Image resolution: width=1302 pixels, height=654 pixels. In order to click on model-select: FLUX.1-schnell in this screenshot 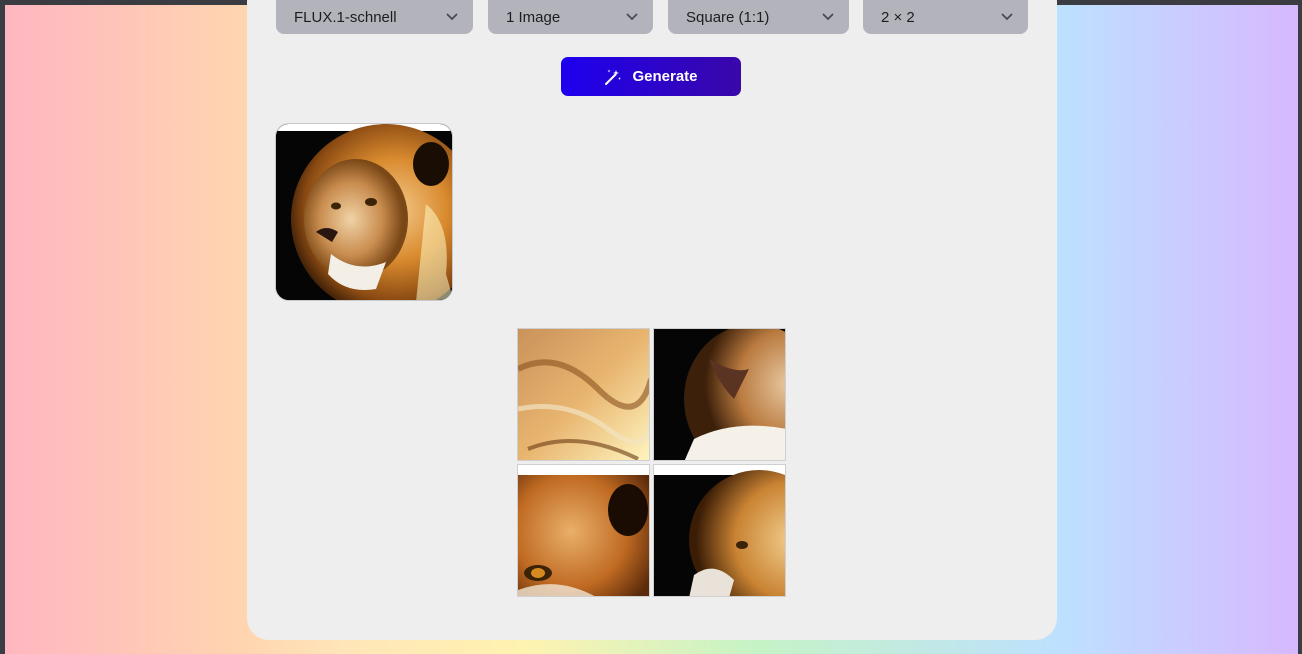, I will do `click(374, 17)`.